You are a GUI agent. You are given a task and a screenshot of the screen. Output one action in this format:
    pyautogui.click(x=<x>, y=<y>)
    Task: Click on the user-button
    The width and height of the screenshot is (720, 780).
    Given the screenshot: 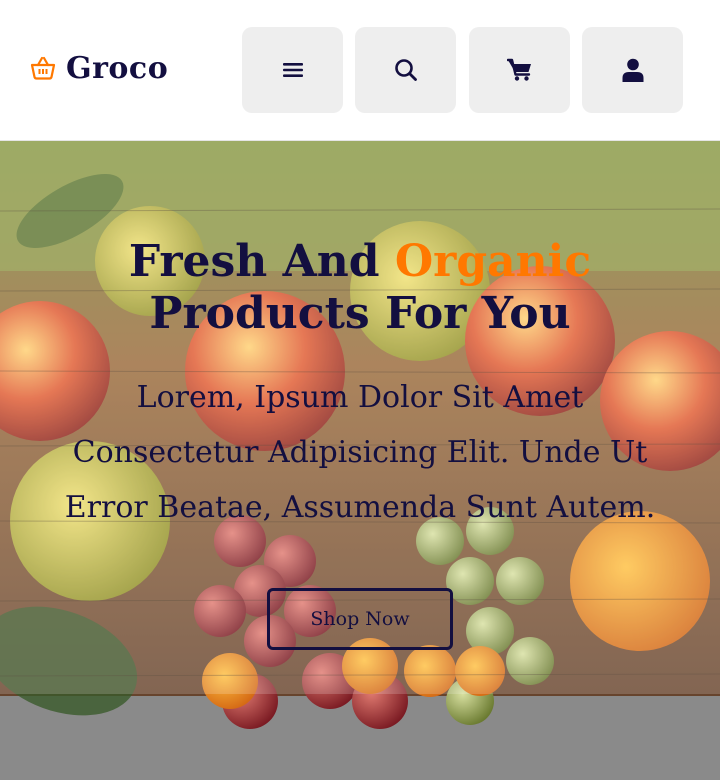 What is the action you would take?
    pyautogui.click(x=632, y=70)
    